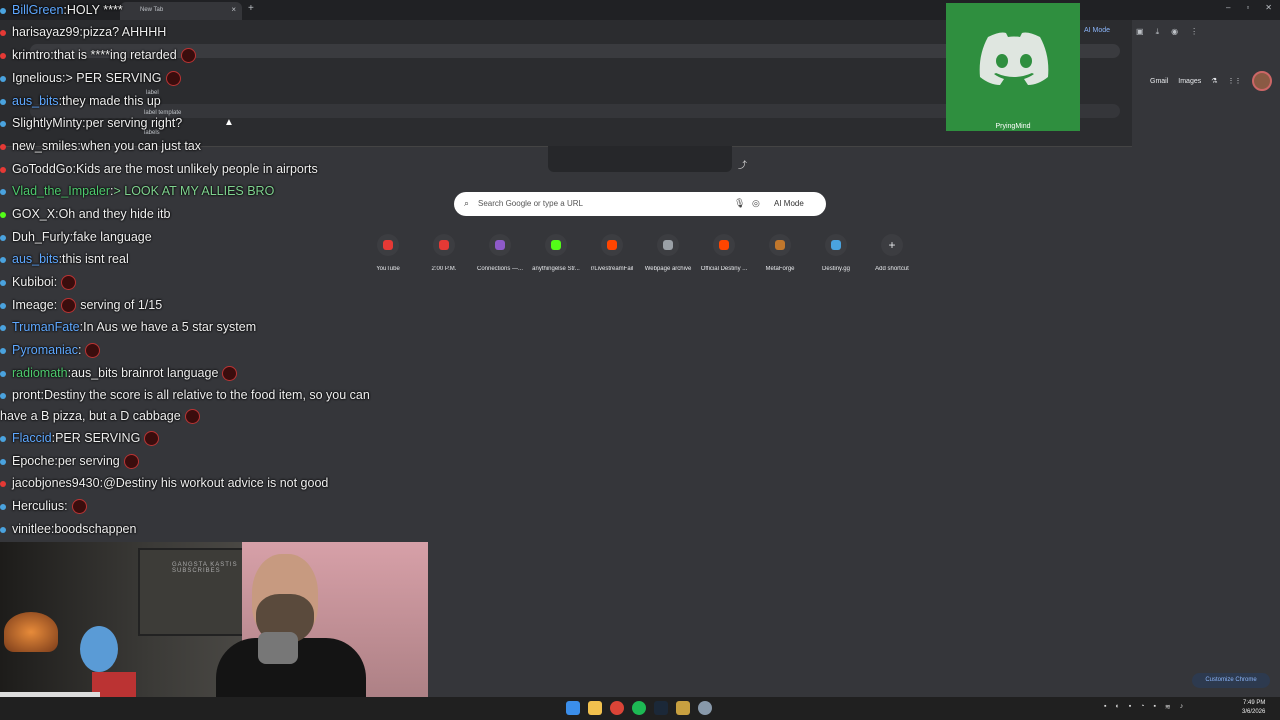 The image size is (1280, 720). What do you see at coordinates (789, 203) in the screenshot?
I see `ai-mode-button: AI Mode` at bounding box center [789, 203].